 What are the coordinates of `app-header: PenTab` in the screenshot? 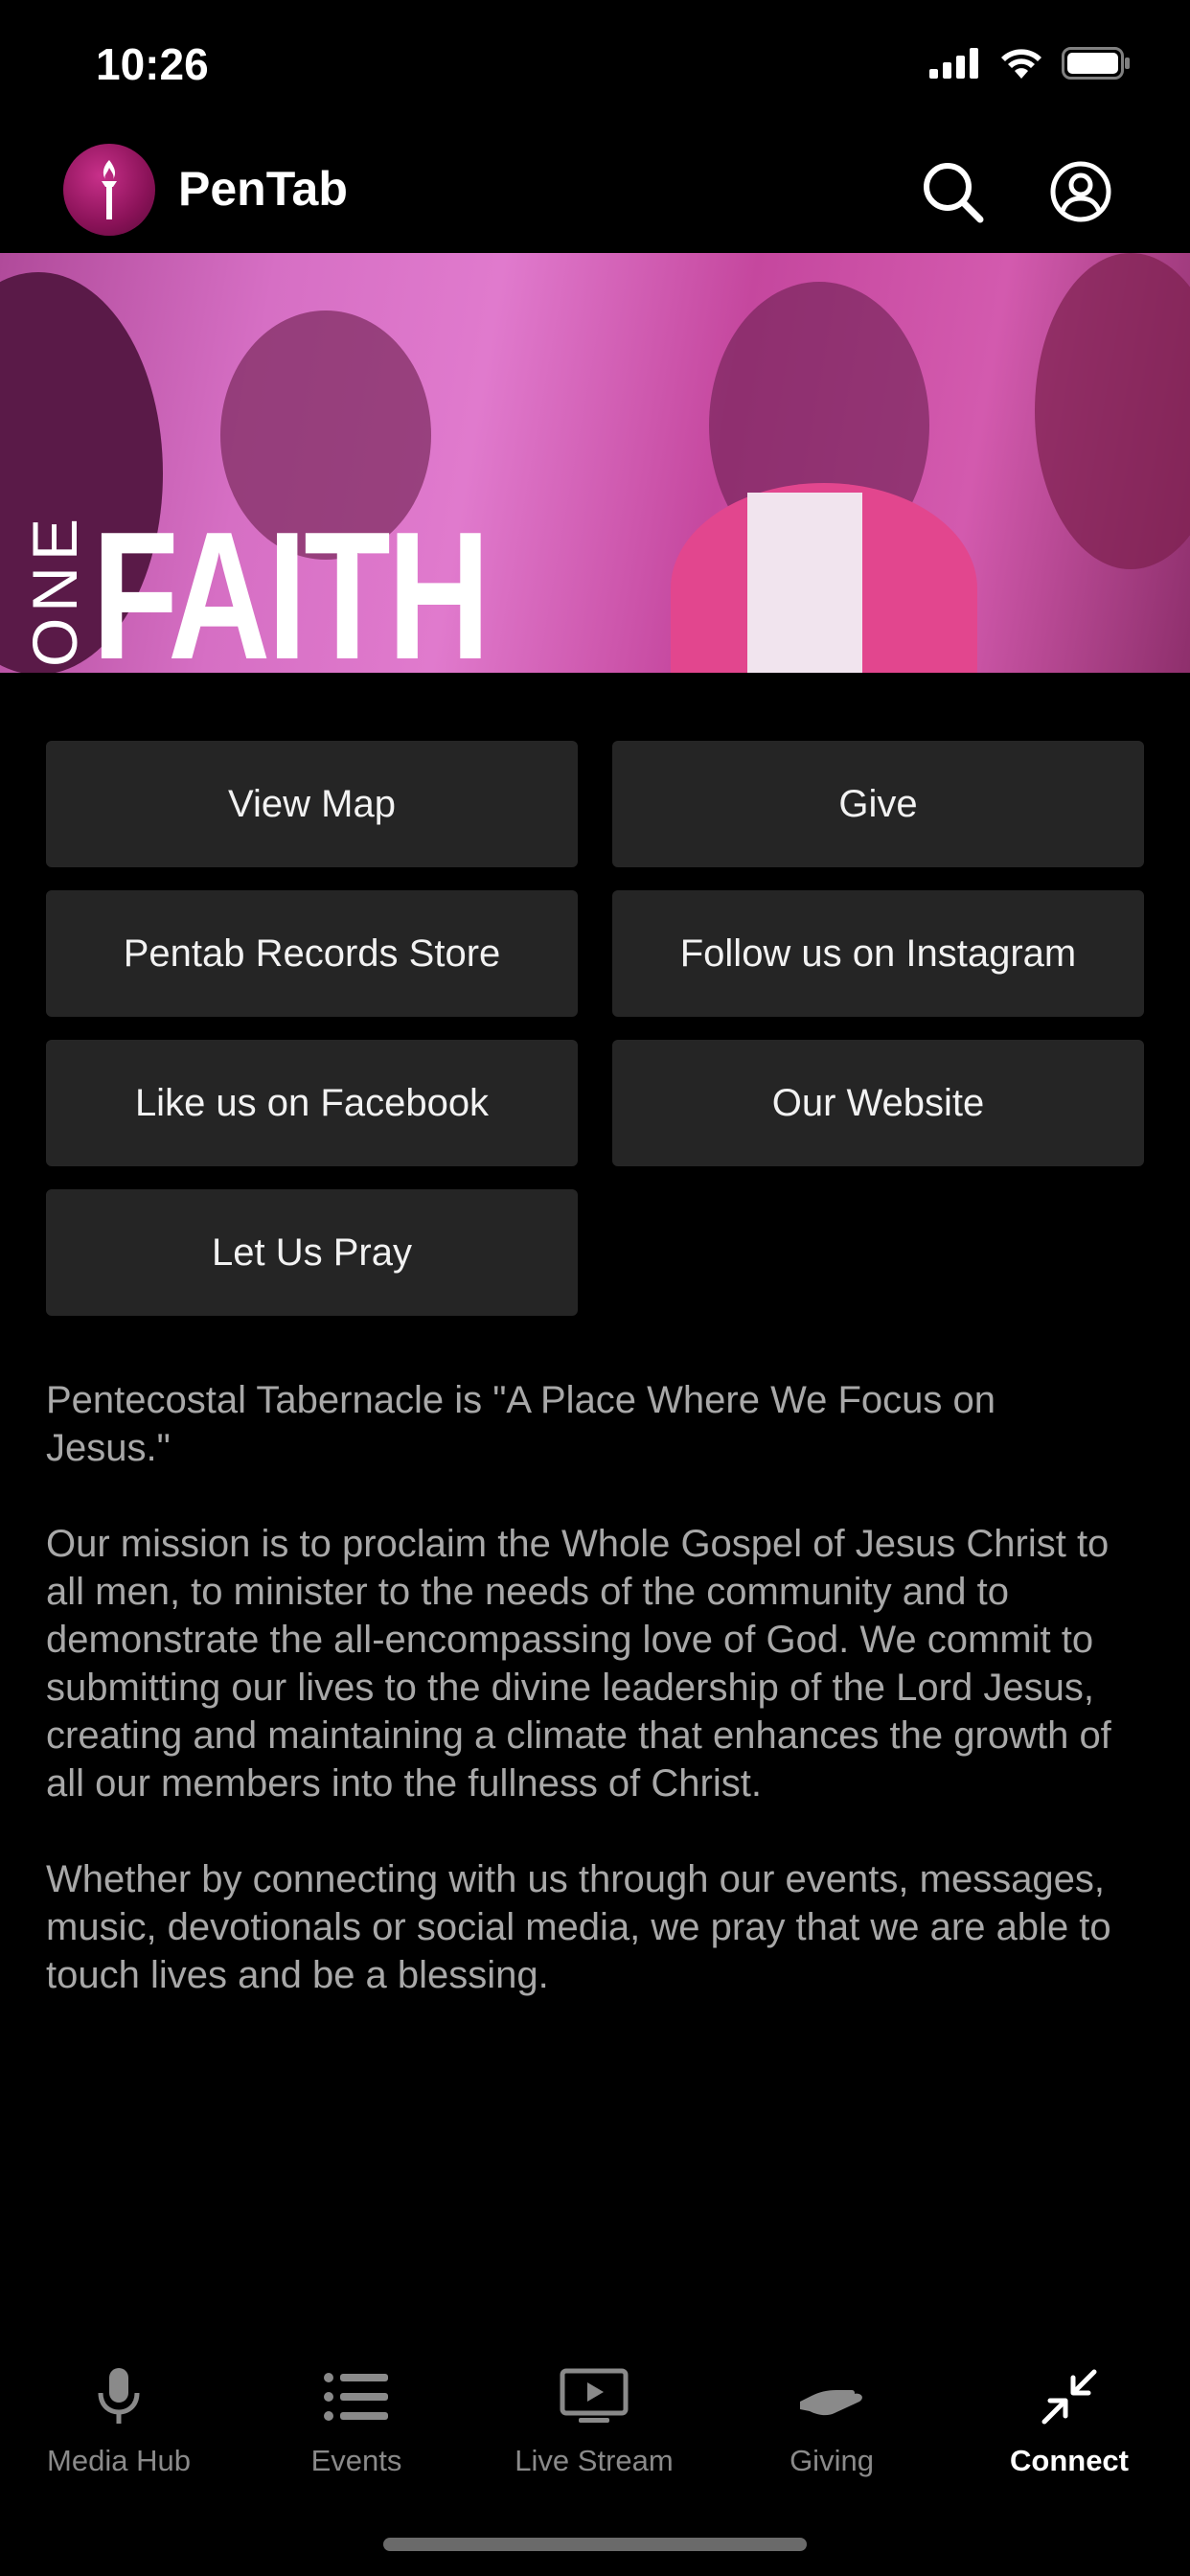 It's located at (595, 193).